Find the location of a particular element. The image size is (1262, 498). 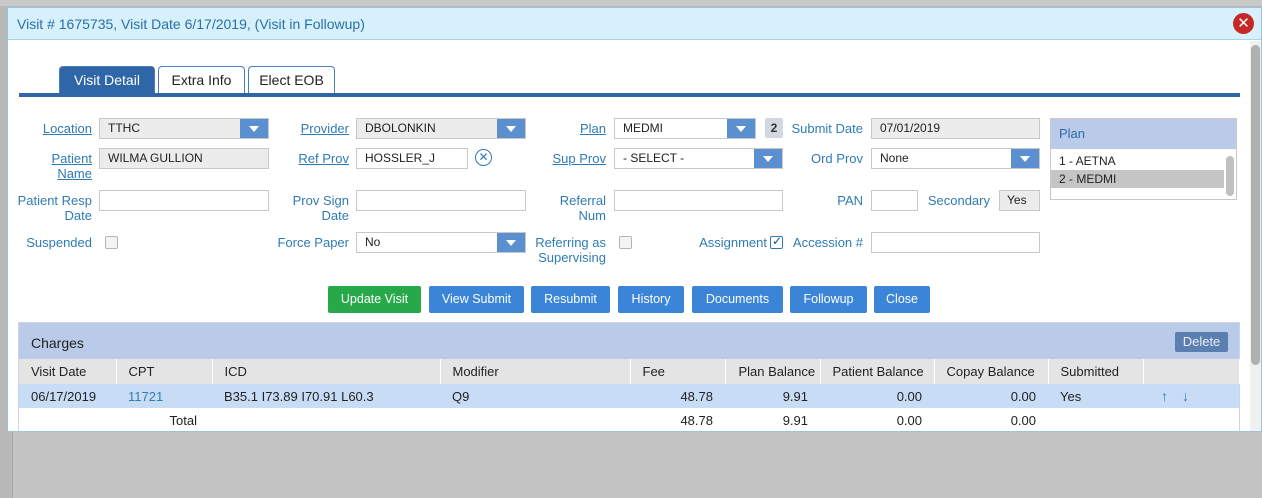

cell-fee: 48.78 is located at coordinates (677, 396).